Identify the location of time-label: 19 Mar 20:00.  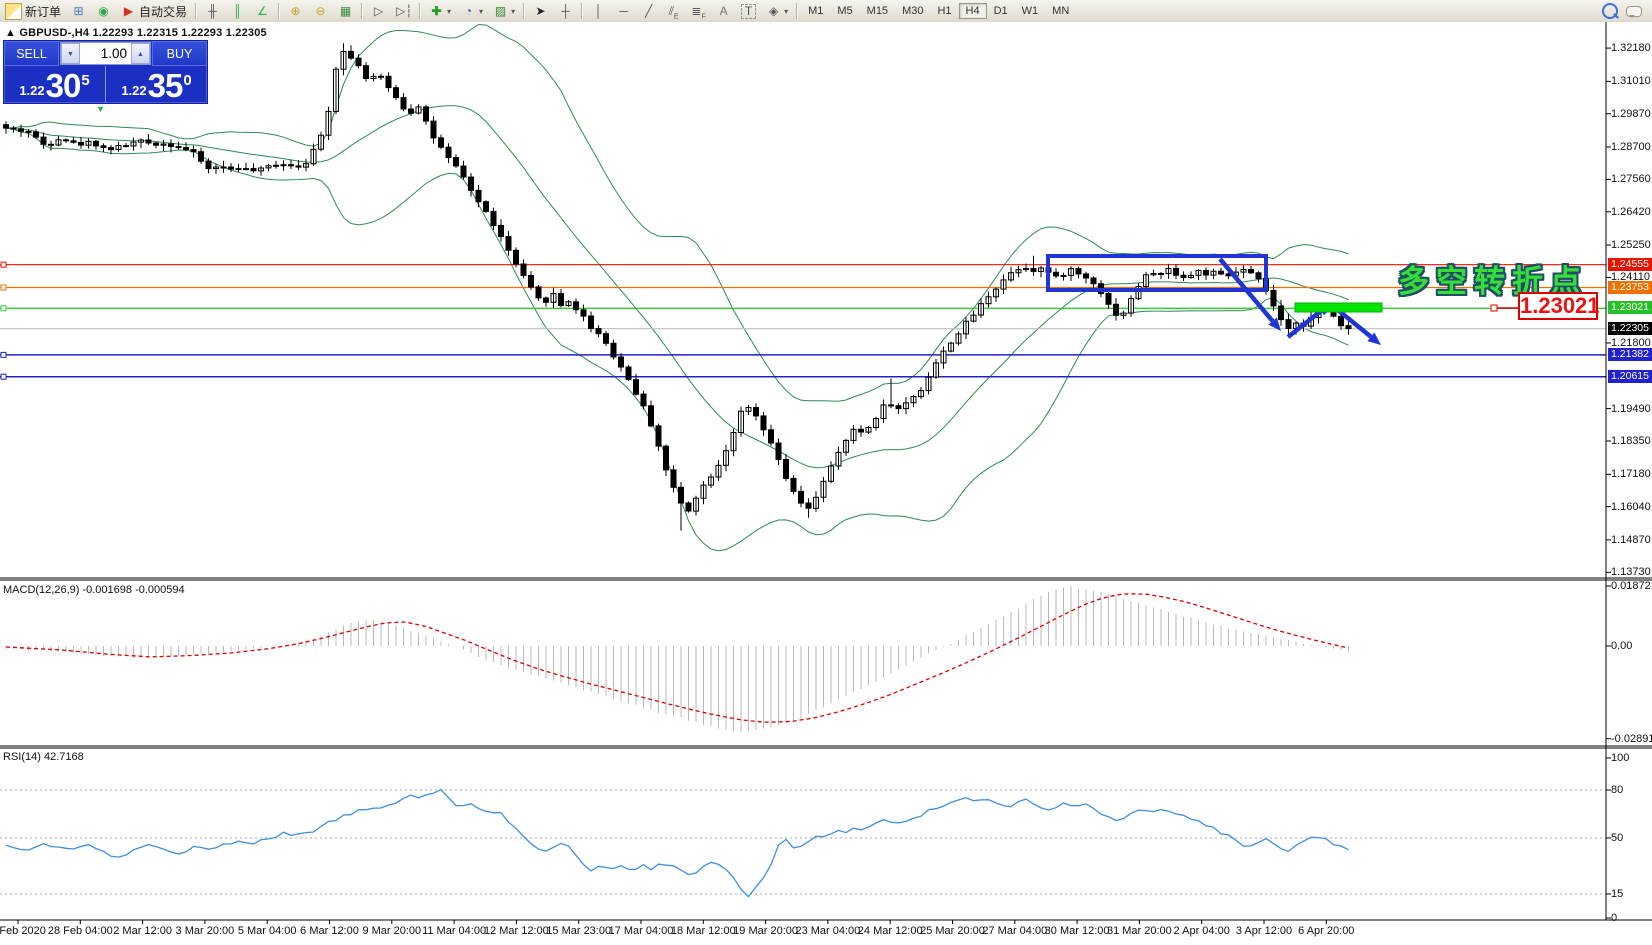
(766, 931).